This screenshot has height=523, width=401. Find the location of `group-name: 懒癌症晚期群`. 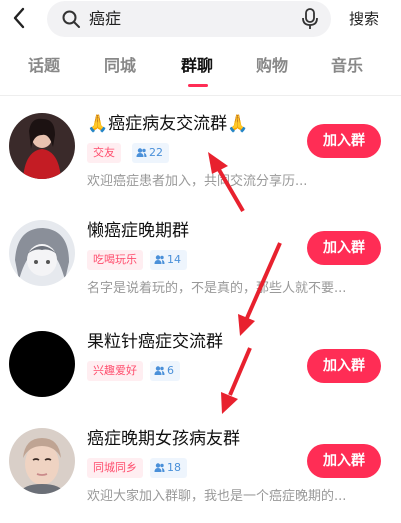

group-name: 懒癌症晚期群 is located at coordinates (138, 231).